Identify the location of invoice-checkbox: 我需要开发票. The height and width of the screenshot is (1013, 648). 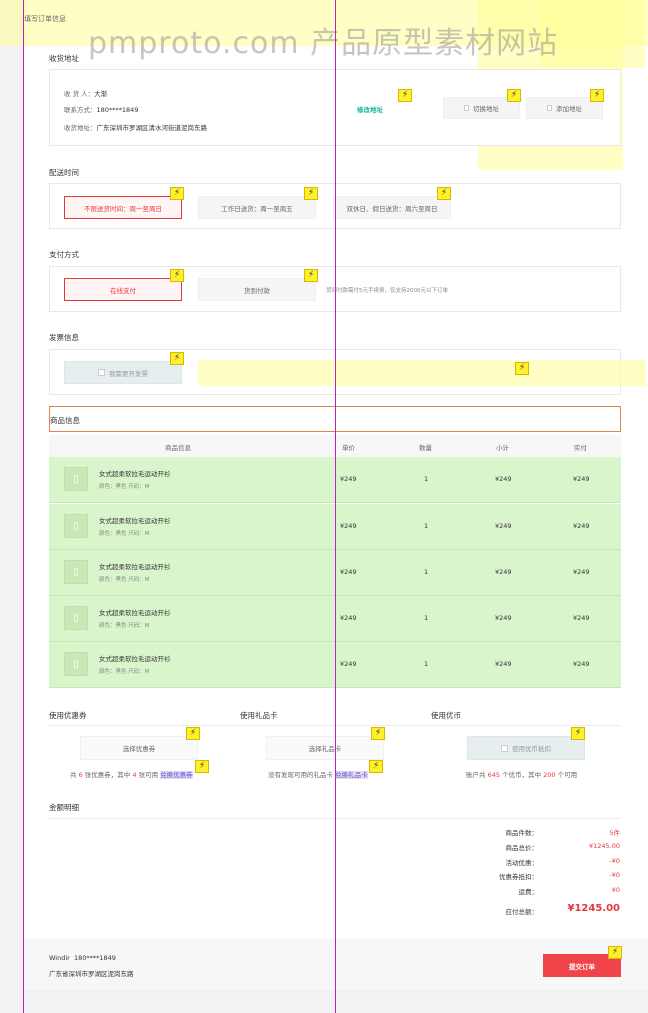
(123, 372).